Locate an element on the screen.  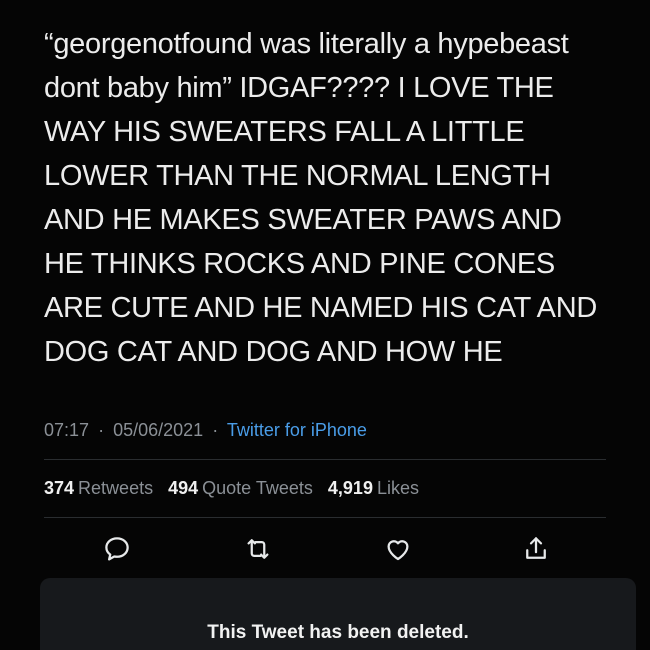
tweet-time: 07:17 is located at coordinates (66, 430).